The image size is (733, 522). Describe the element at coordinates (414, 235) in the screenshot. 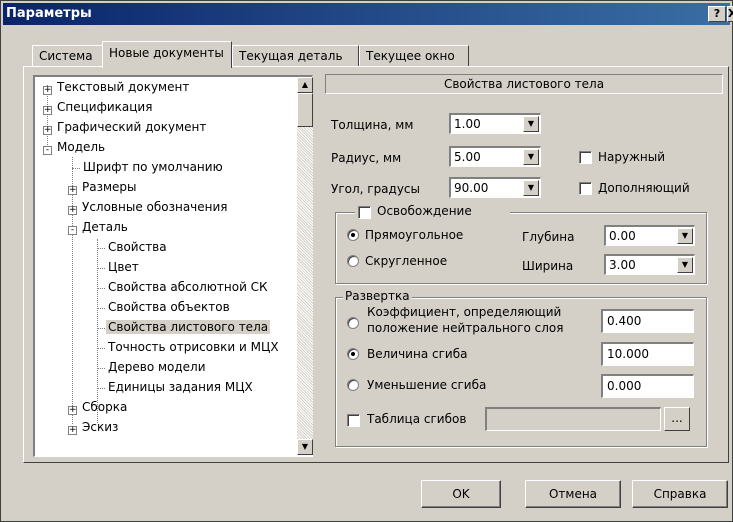

I see `relief-rect-label: Прямоугольное` at that location.